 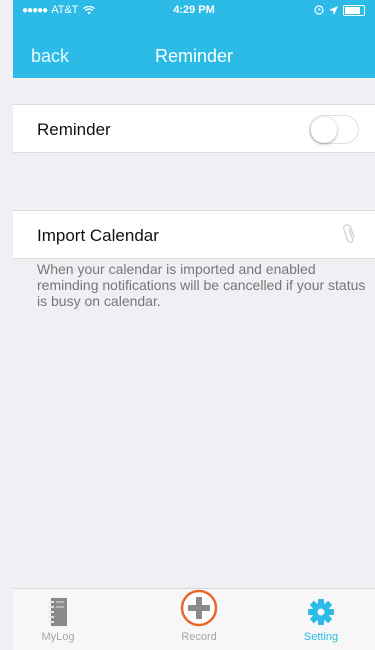 I want to click on status-time: 4:29 PM, so click(x=194, y=10).